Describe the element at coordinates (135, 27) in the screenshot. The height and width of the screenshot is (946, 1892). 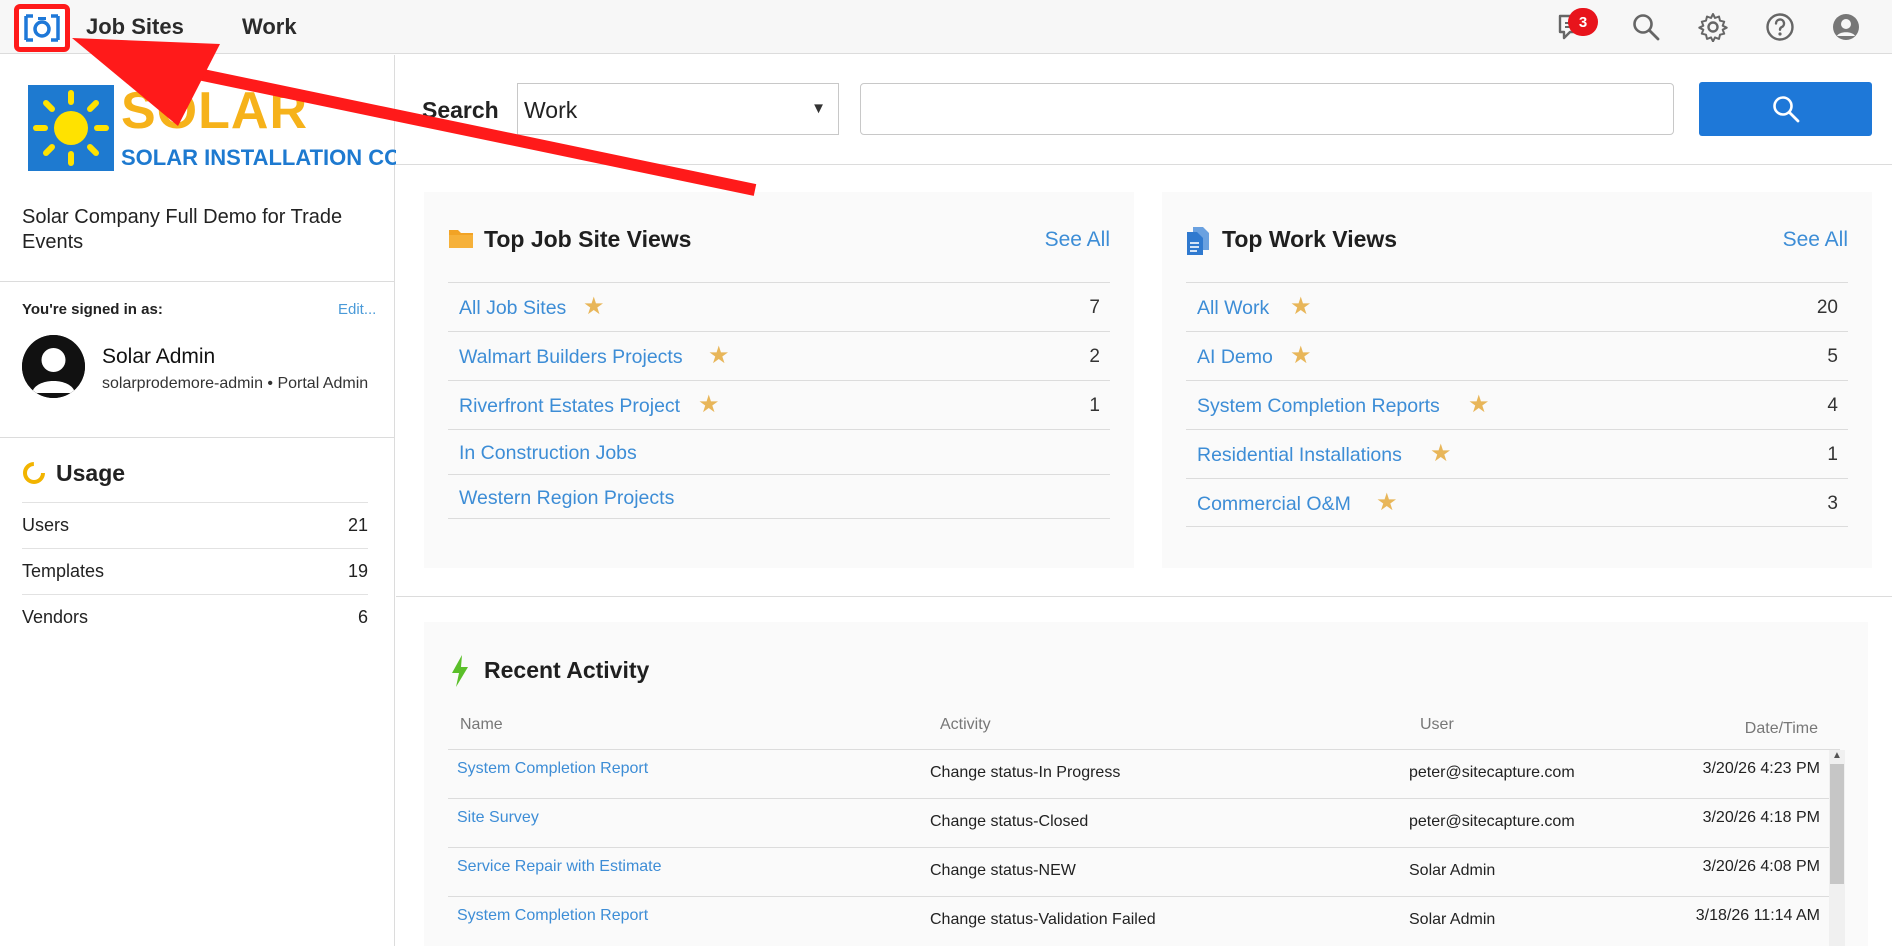
I see `nav-job-sites: Job Sites` at that location.